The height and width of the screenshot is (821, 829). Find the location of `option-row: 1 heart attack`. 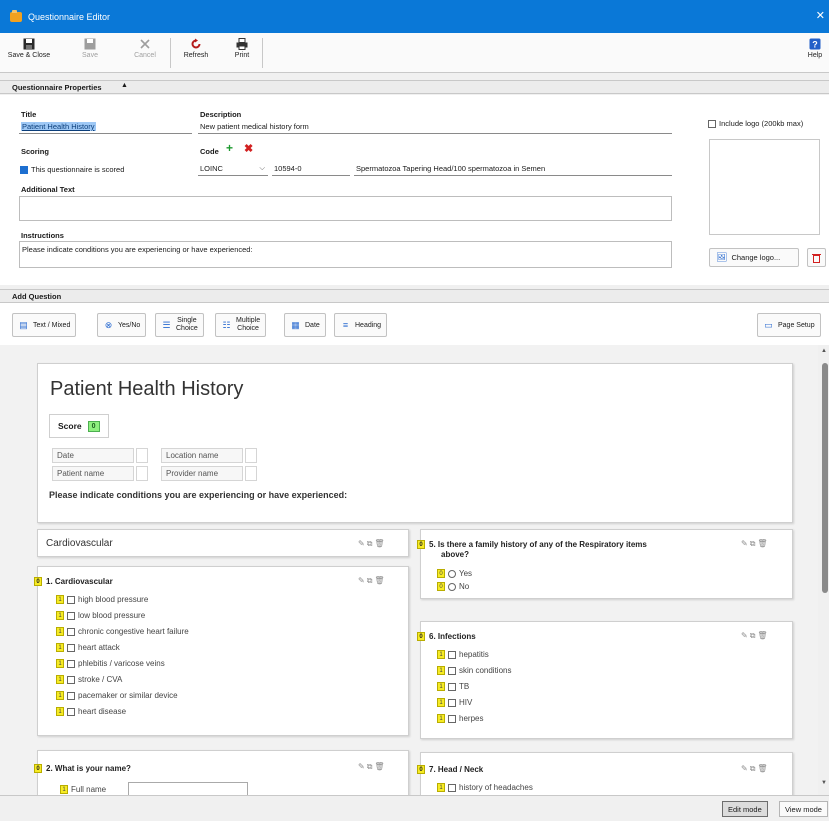

option-row: 1 heart attack is located at coordinates (88, 647).